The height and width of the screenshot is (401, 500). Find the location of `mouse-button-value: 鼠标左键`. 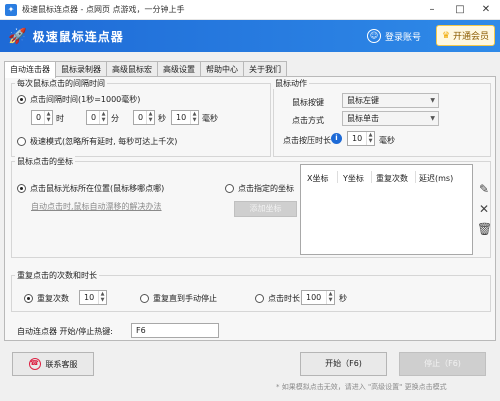

mouse-button-value: 鼠标左键 is located at coordinates (363, 100).